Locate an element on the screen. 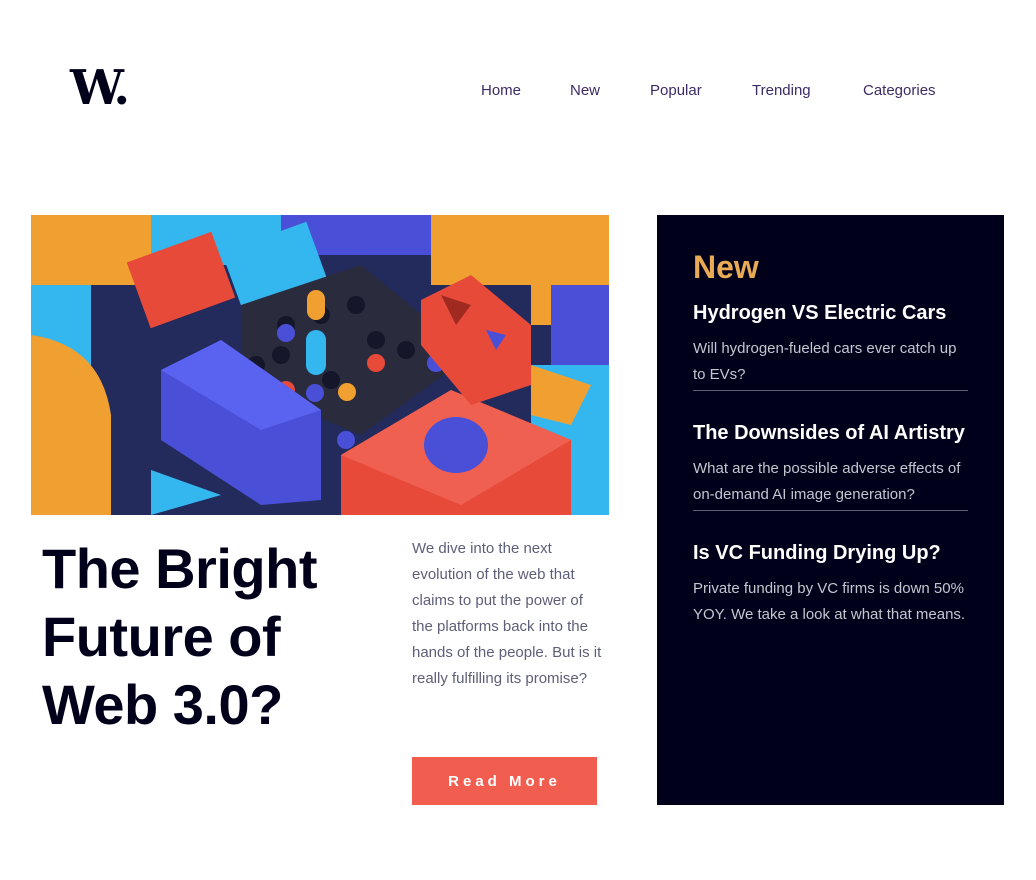 The height and width of the screenshot is (880, 1036). main-nav: Home New Popular Trending Categories is located at coordinates (518, 92).